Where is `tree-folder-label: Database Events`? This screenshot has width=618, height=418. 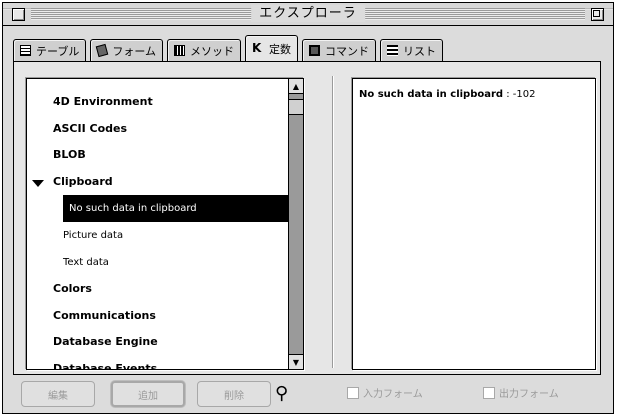
tree-folder-label: Database Events is located at coordinates (105, 365).